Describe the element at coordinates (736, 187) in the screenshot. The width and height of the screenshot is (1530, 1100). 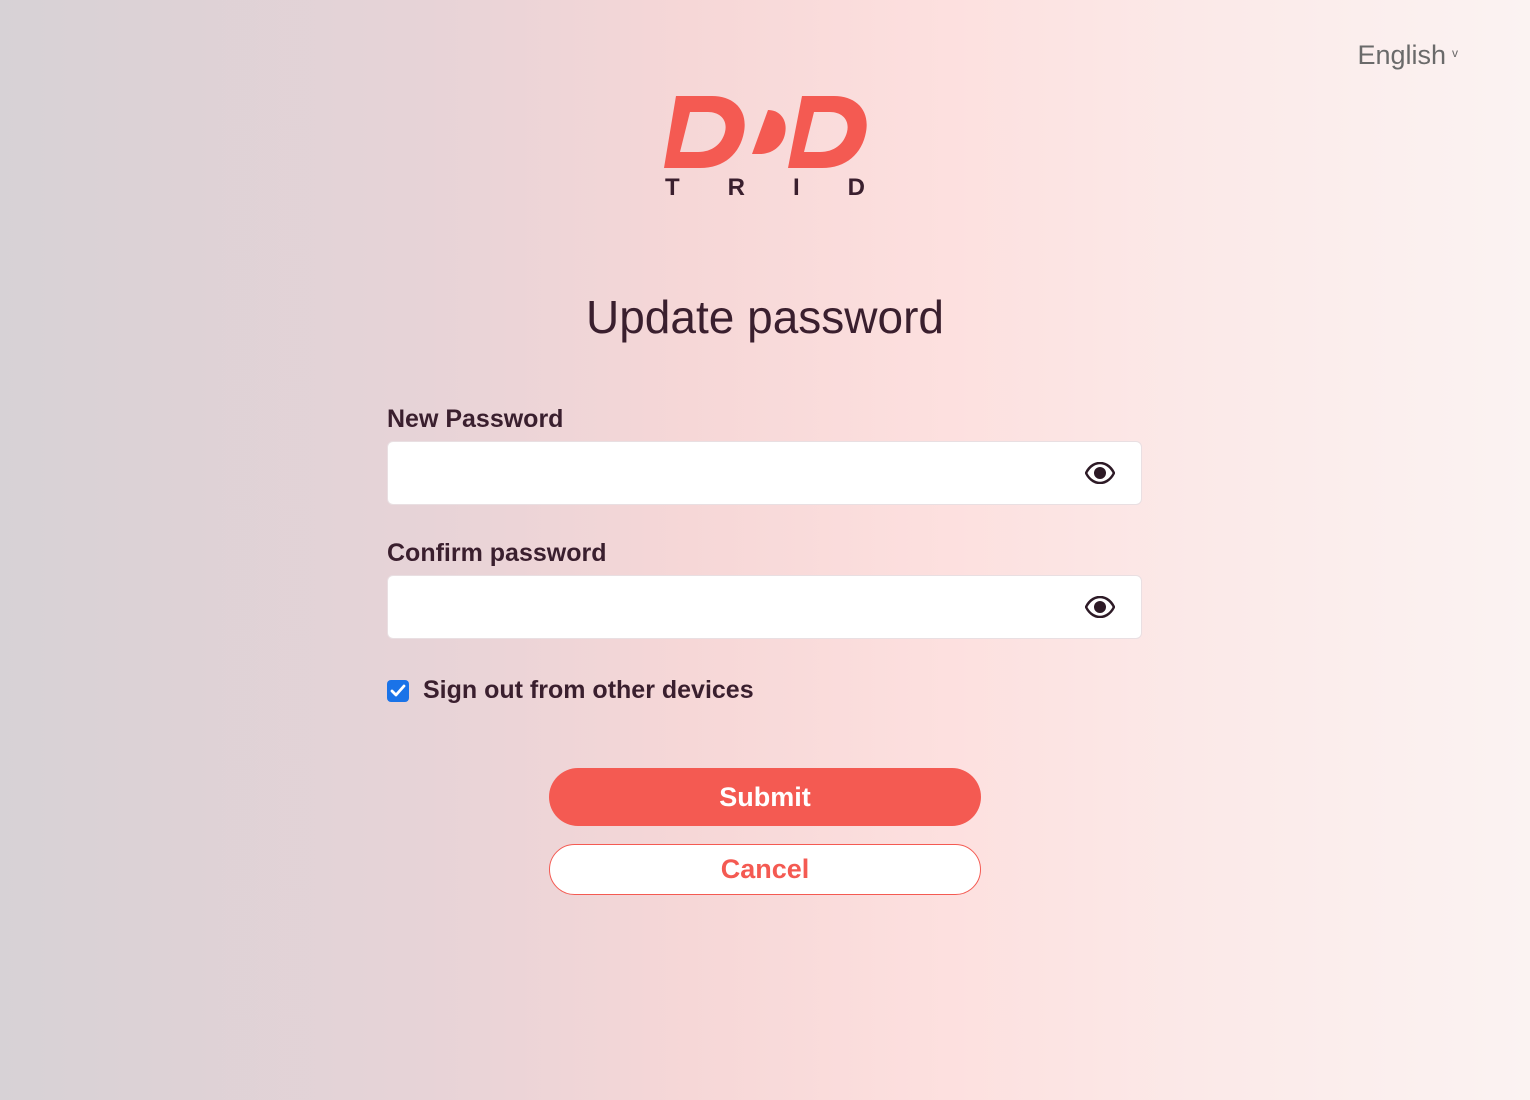
I see `logo-letter: R` at that location.